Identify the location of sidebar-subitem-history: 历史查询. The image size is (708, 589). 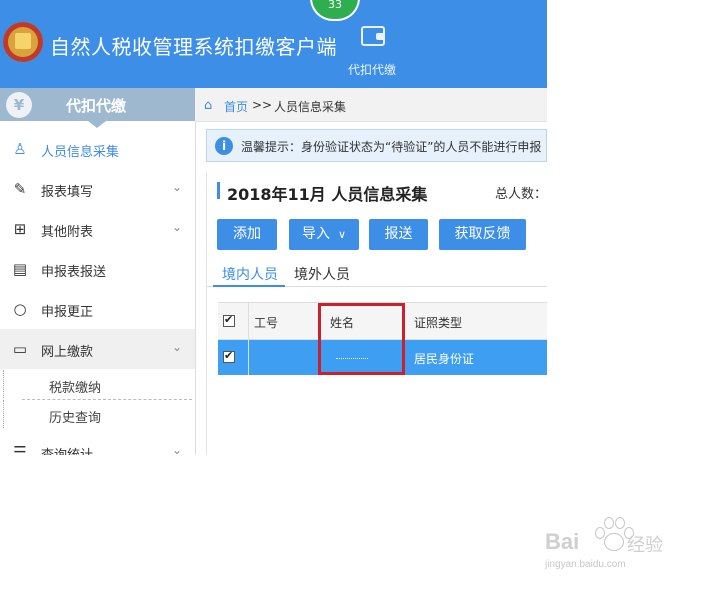
(98, 414).